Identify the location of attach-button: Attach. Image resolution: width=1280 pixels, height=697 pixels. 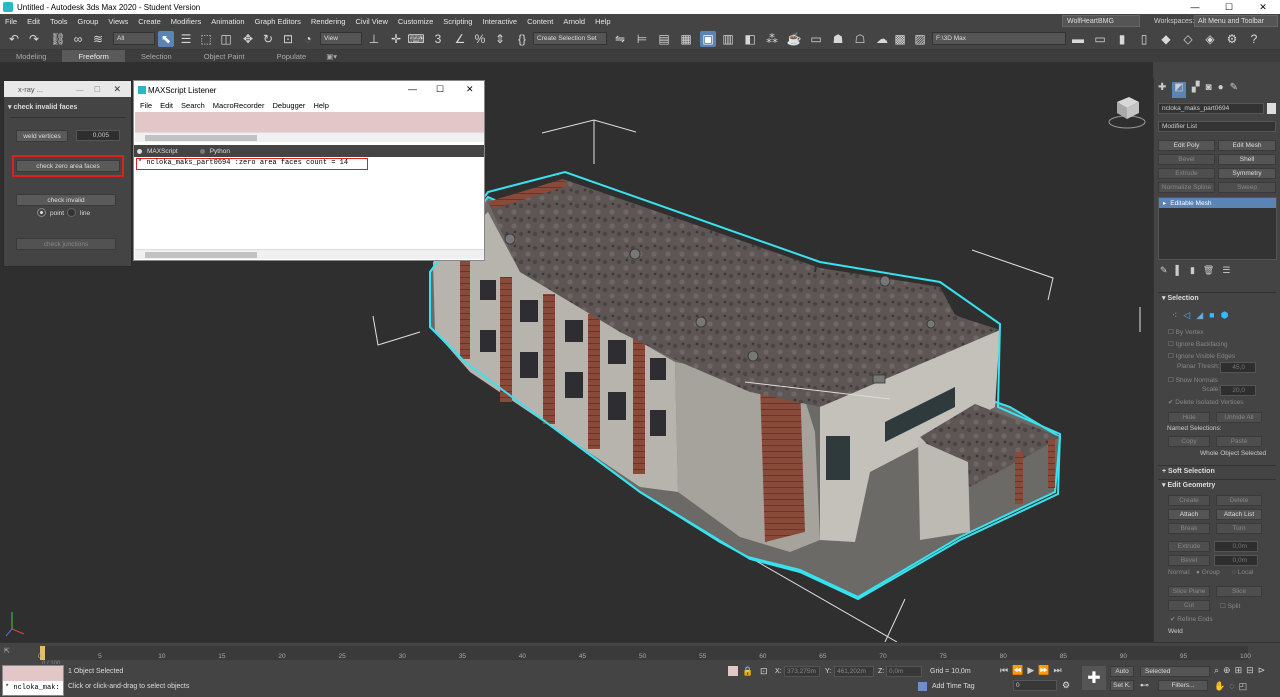
(1189, 514).